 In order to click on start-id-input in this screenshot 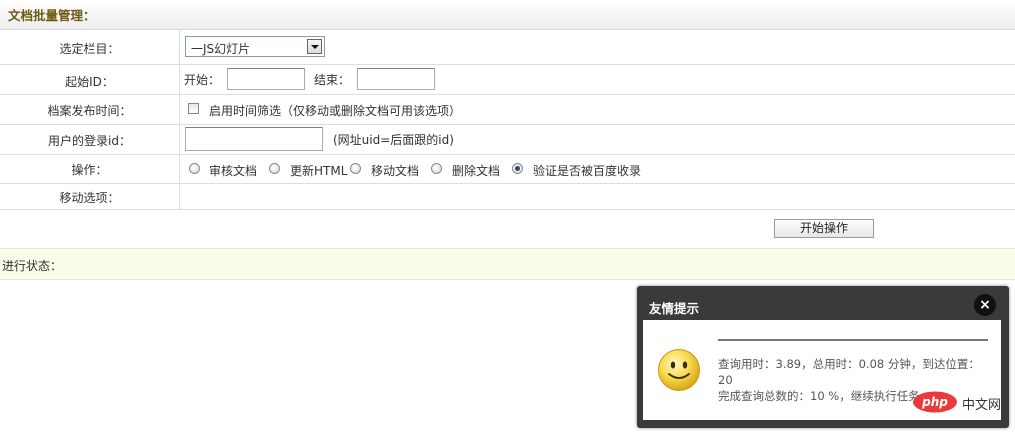, I will do `click(266, 79)`.